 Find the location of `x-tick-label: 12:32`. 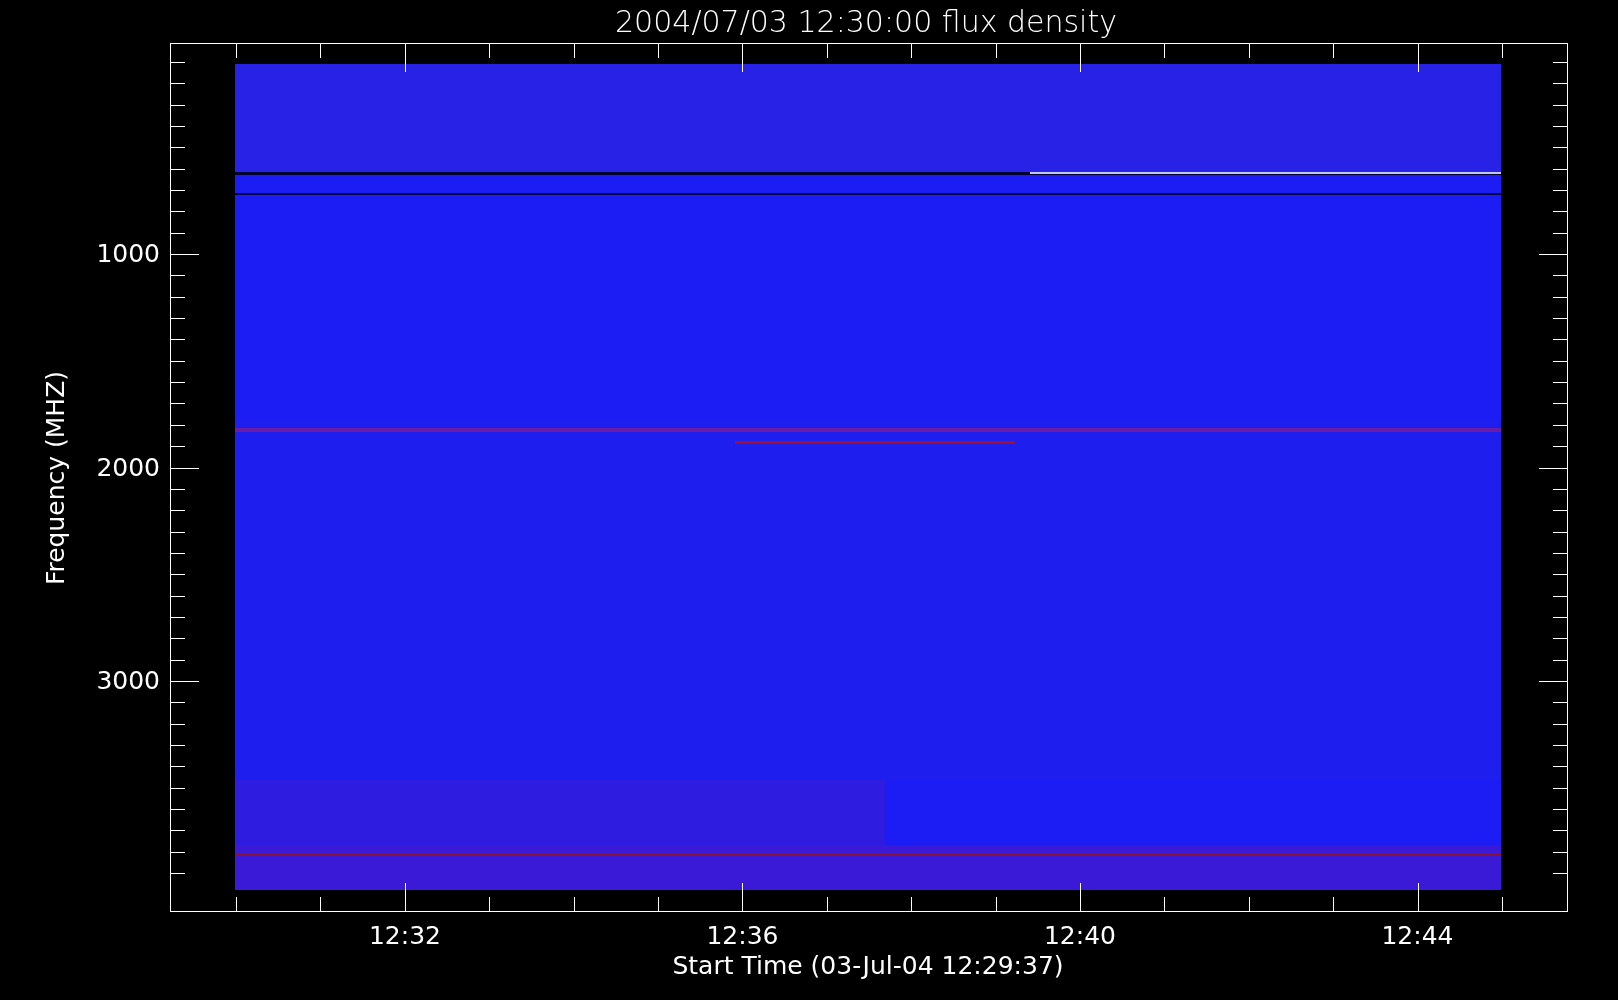

x-tick-label: 12:32 is located at coordinates (405, 935).